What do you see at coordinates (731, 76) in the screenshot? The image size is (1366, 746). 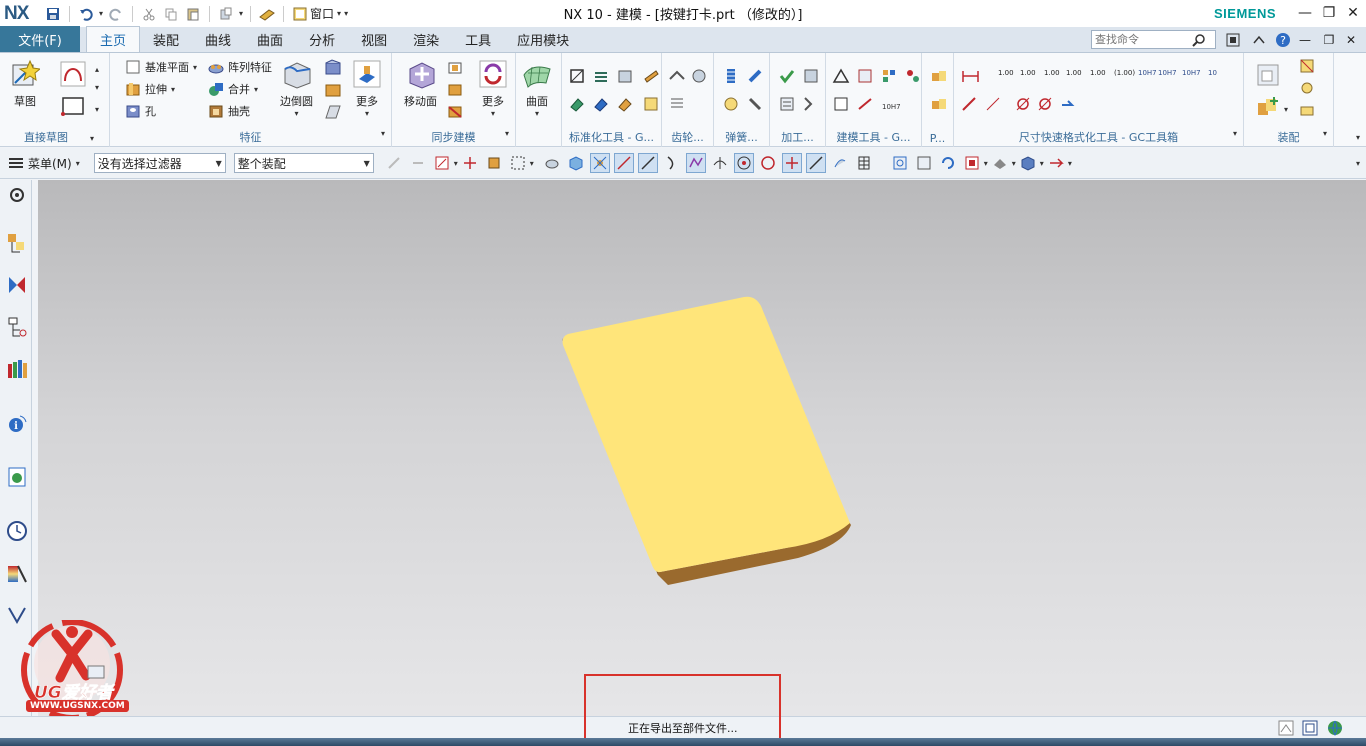 I see `spring-tool-1-icon` at bounding box center [731, 76].